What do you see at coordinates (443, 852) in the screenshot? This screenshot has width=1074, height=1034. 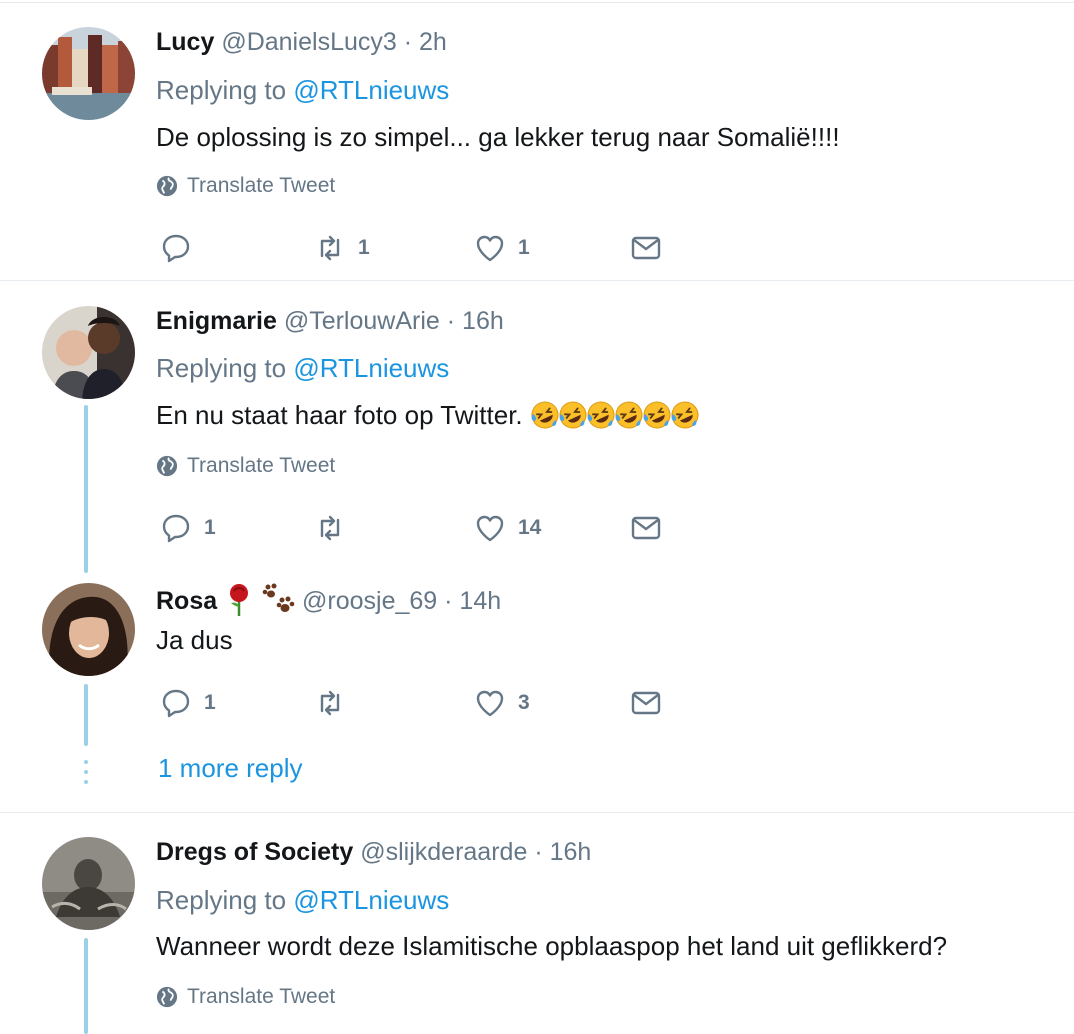 I see `author-handle: @slijkderaarde` at bounding box center [443, 852].